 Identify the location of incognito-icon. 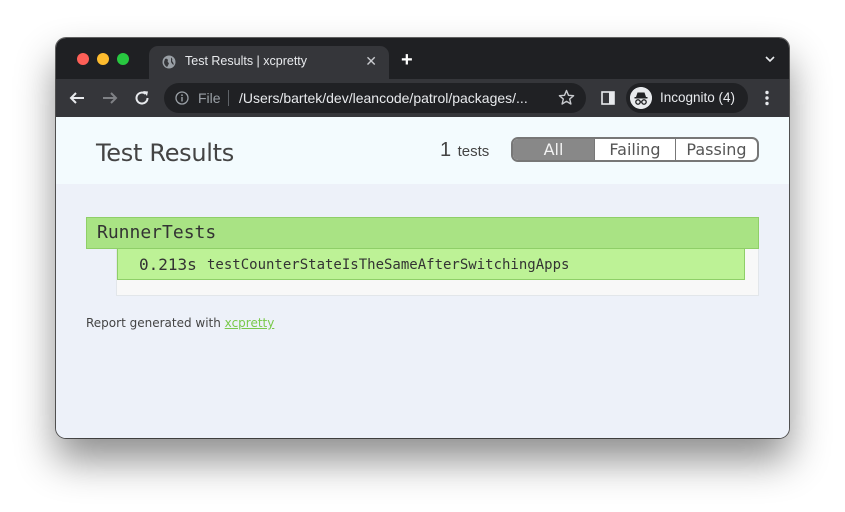
(641, 98).